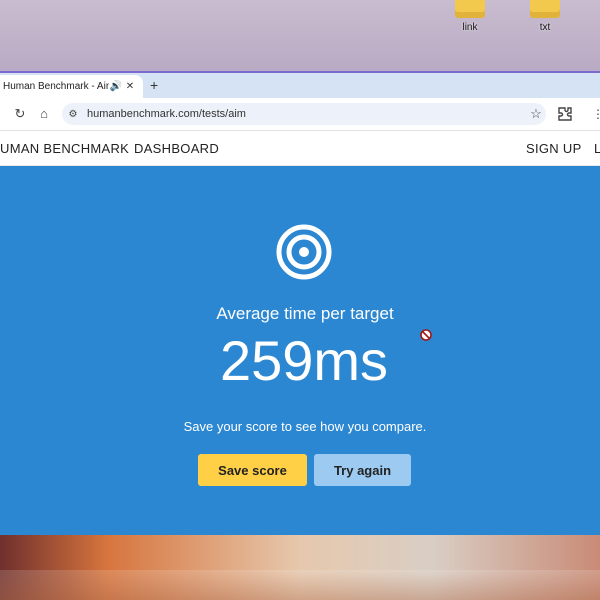 The width and height of the screenshot is (600, 600). I want to click on brand-link: UMAN BENCHMARK, so click(64, 148).